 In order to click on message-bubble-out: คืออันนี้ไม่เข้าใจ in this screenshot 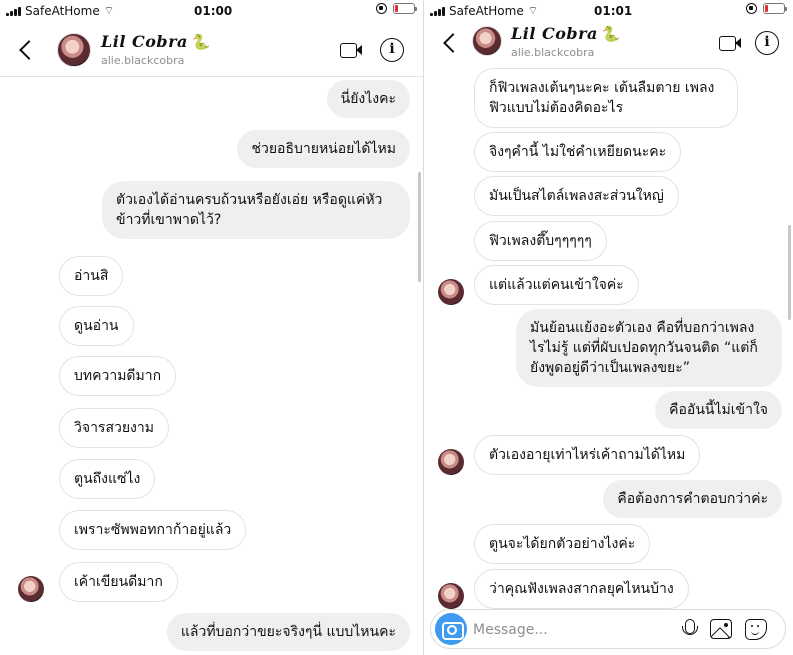, I will do `click(718, 410)`.